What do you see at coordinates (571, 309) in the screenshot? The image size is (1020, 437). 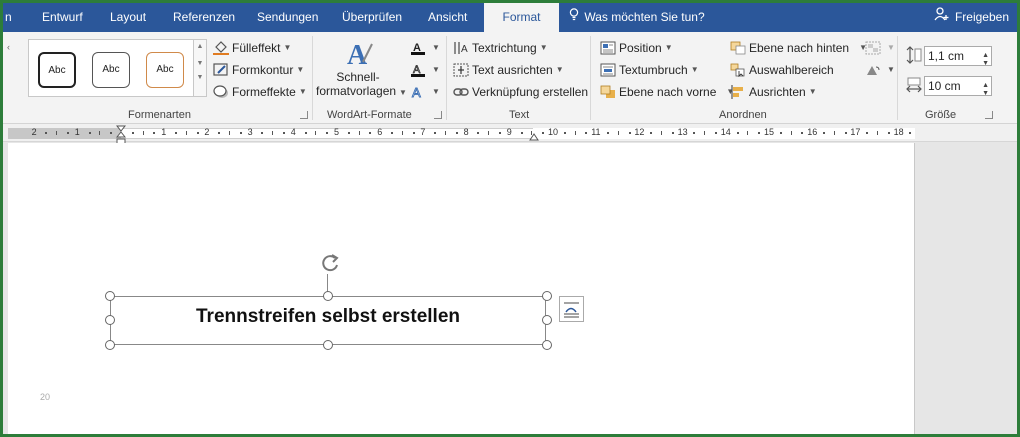 I see `layout-options-button` at bounding box center [571, 309].